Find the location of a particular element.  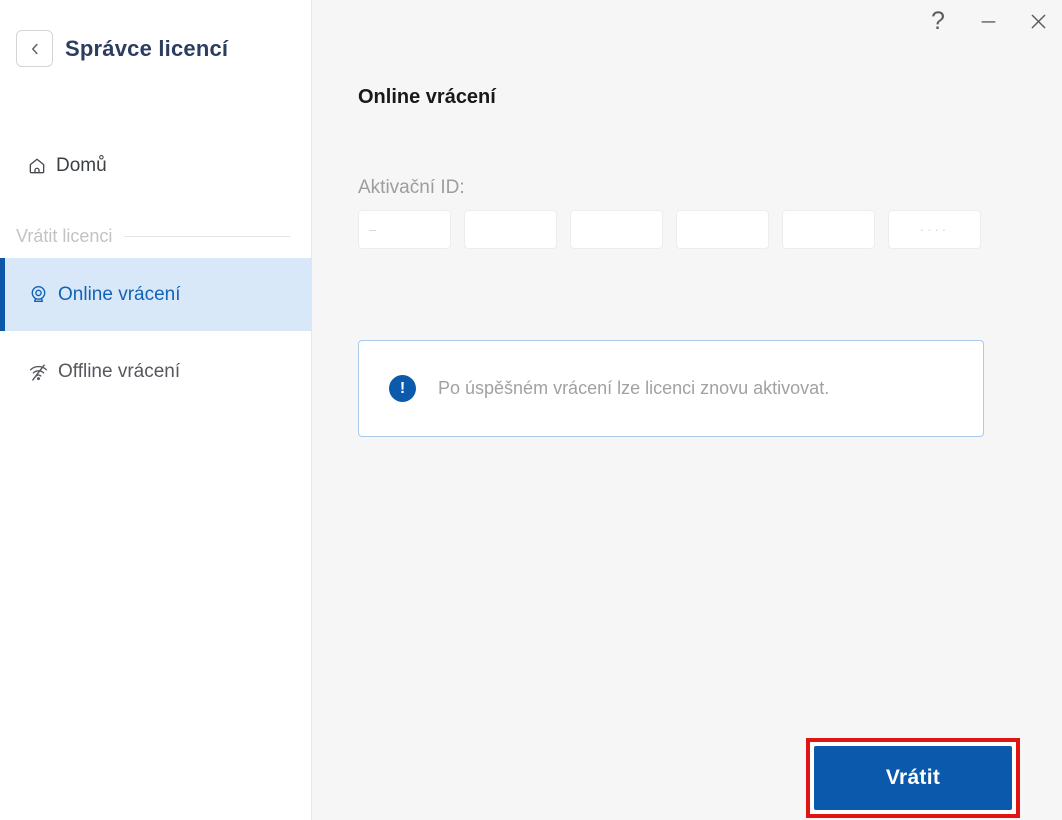

back-button is located at coordinates (34, 48).